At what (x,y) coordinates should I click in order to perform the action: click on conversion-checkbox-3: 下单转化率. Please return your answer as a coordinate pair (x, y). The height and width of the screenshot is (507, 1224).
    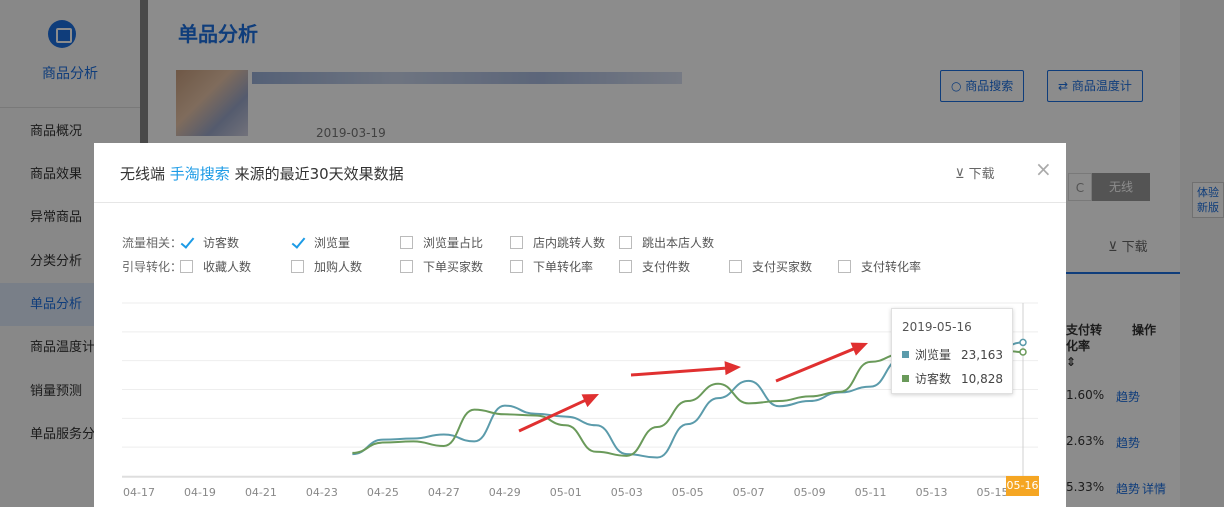
    Looking at the image, I should click on (551, 266).